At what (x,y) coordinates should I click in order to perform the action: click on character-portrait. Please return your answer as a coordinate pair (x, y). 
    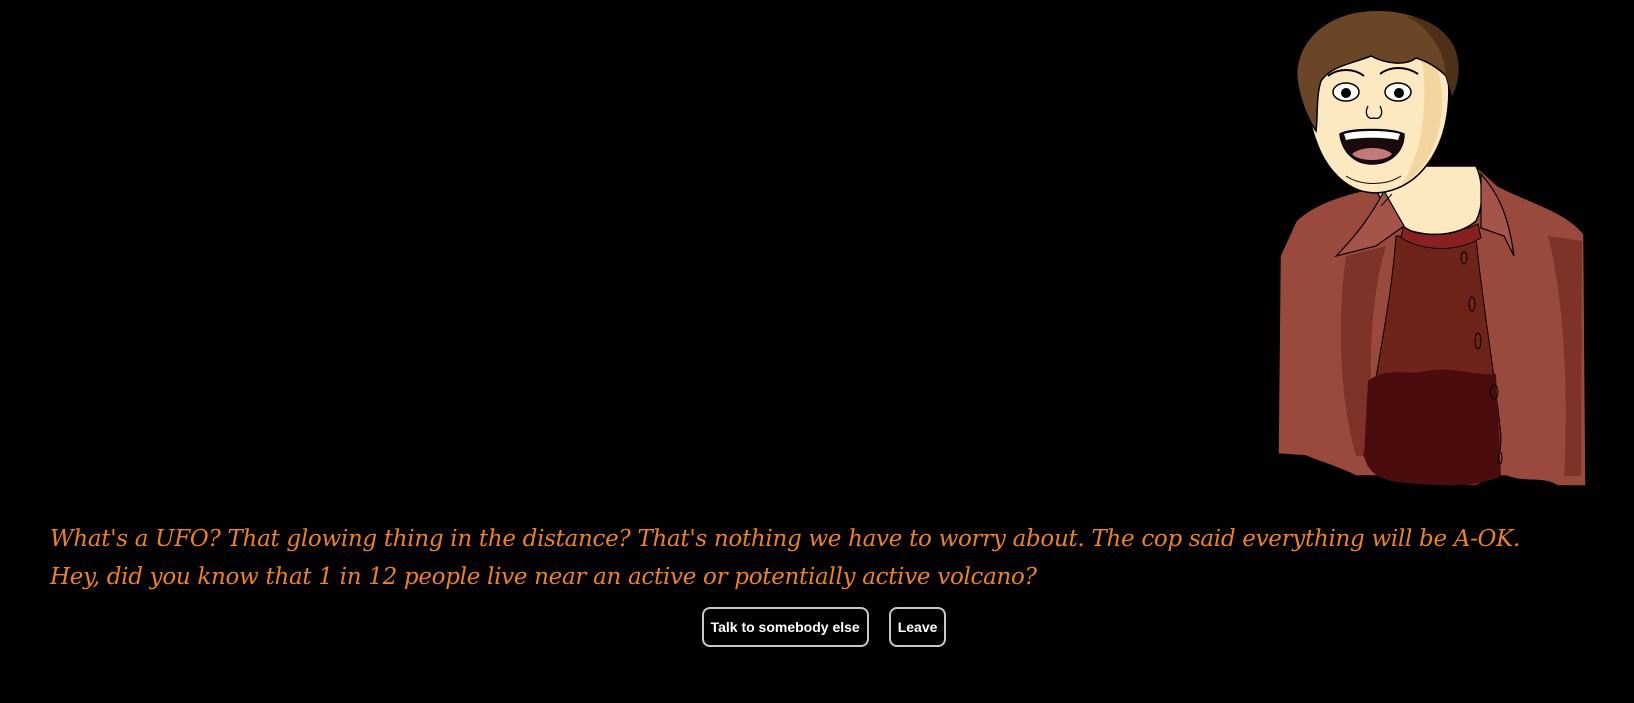
    Looking at the image, I should click on (1431, 248).